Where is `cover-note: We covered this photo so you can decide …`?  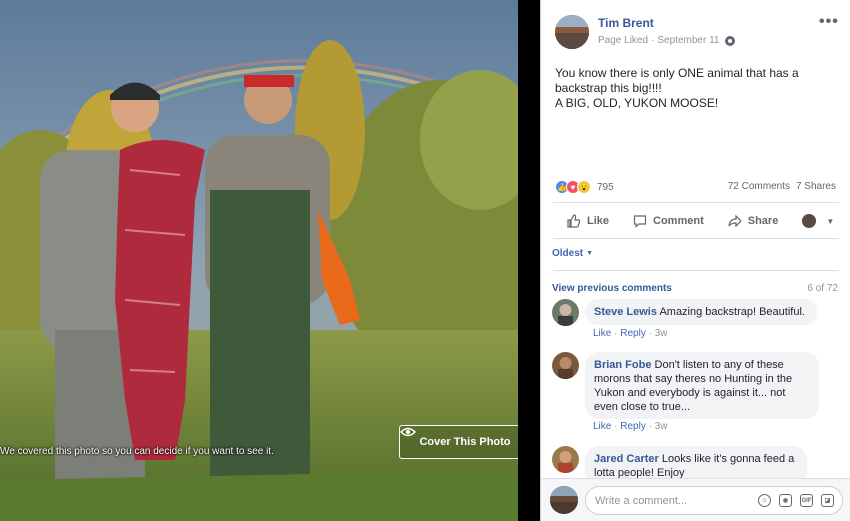 cover-note: We covered this photo so you can decide … is located at coordinates (137, 451).